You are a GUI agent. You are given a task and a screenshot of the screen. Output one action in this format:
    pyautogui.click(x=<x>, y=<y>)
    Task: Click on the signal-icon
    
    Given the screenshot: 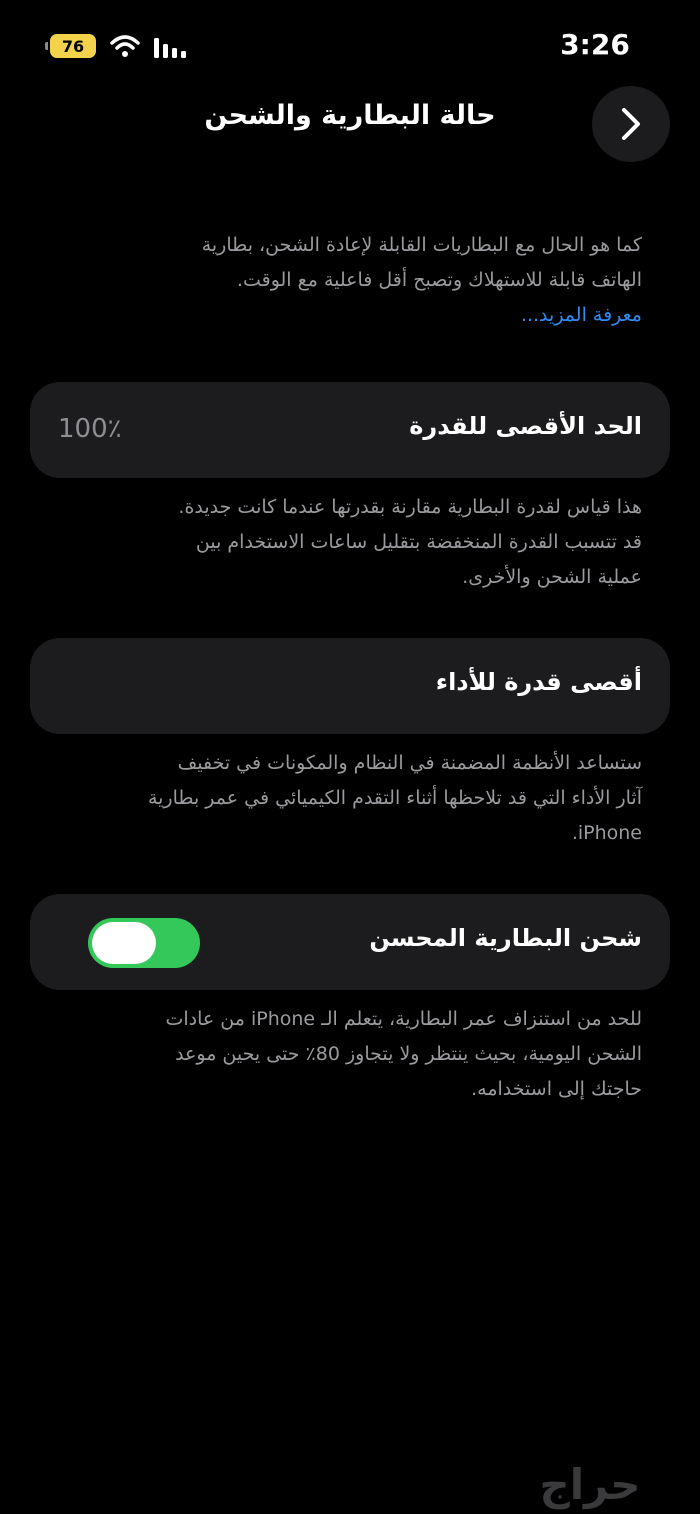 What is the action you would take?
    pyautogui.click(x=170, y=48)
    